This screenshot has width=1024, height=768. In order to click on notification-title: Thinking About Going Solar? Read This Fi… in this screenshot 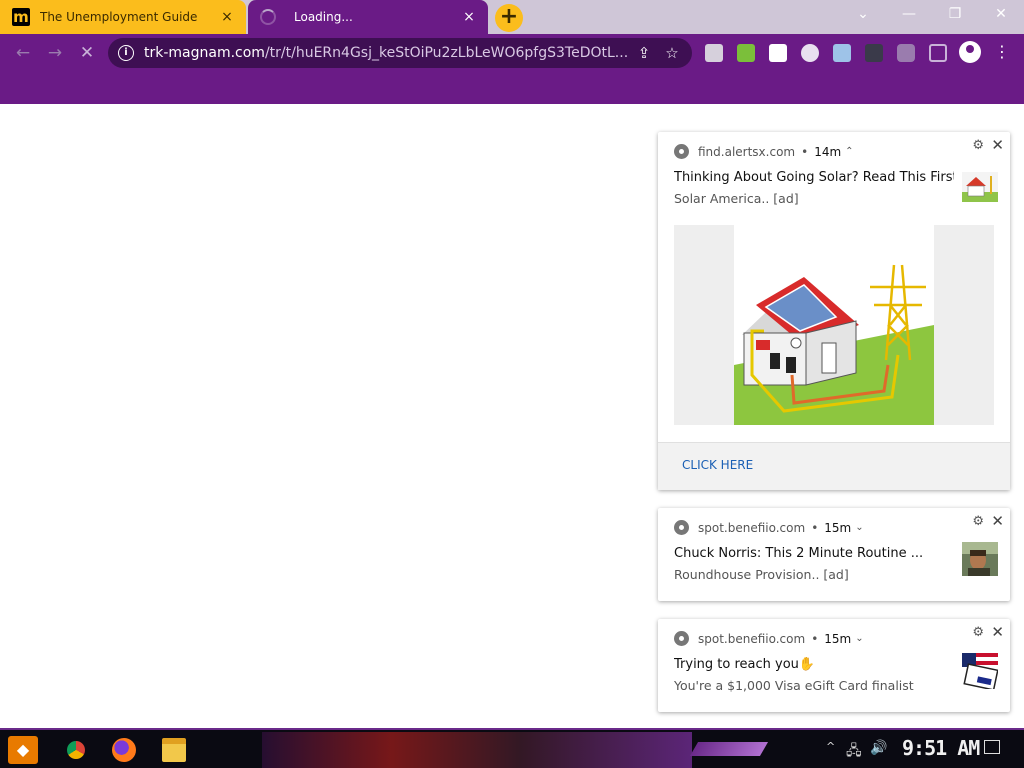, I will do `click(814, 177)`.